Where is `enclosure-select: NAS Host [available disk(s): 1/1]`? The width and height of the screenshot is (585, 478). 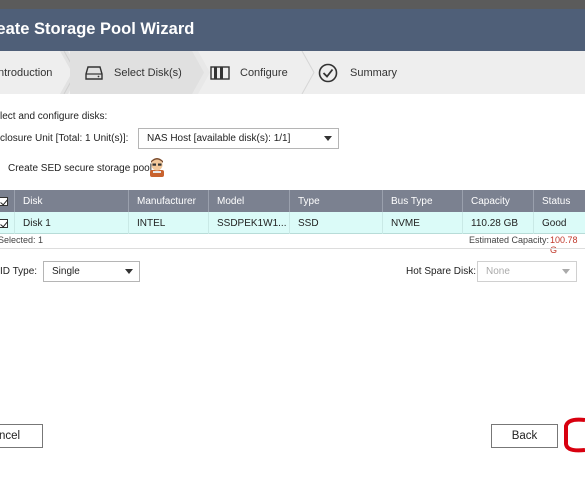
enclosure-select: NAS Host [available disk(s): 1/1] is located at coordinates (238, 138).